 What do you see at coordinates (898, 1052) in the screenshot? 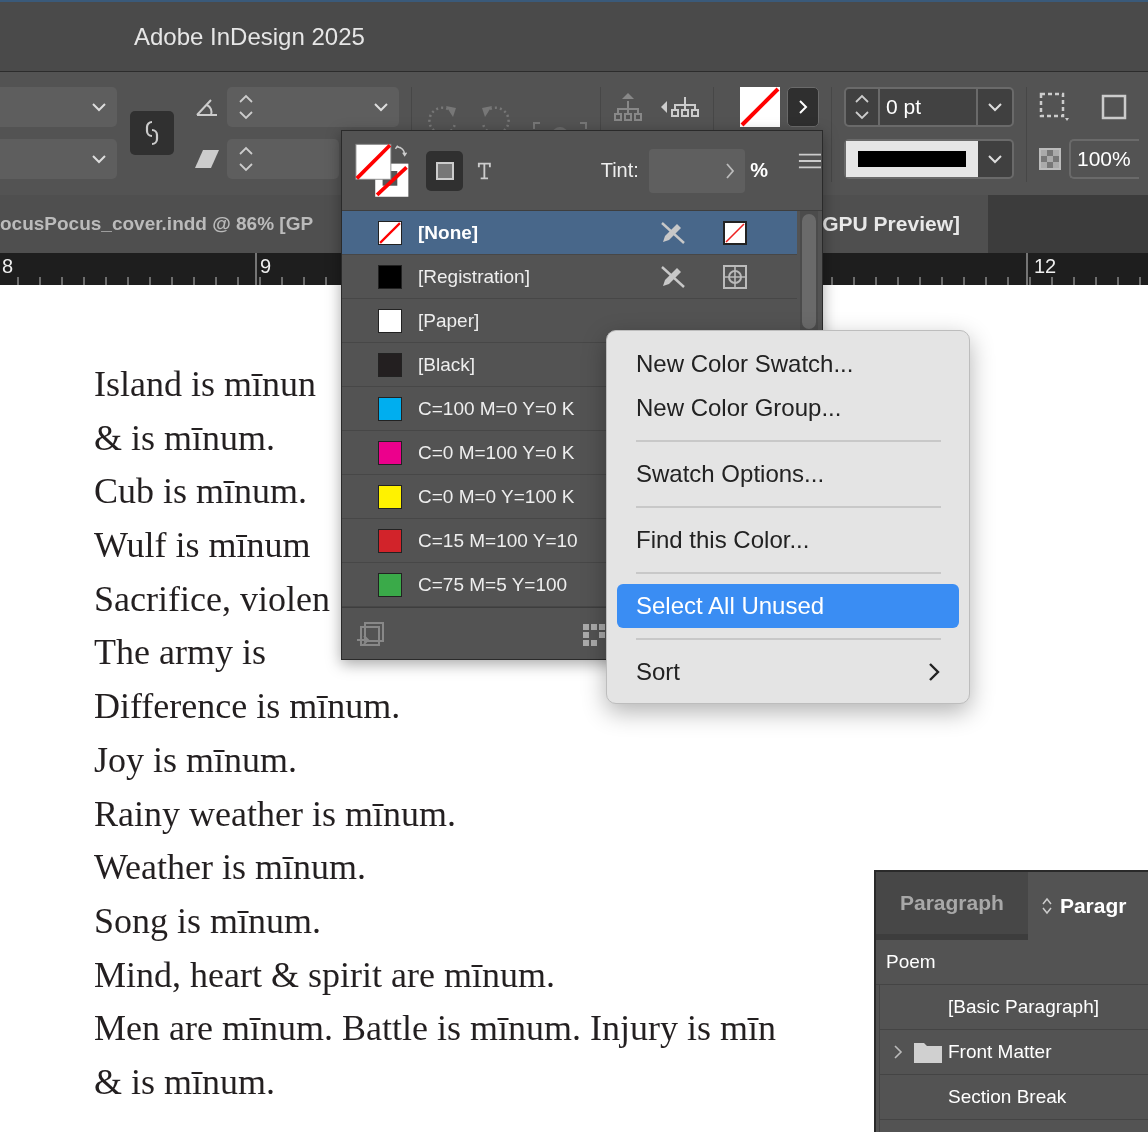
I see `chevron-icon` at bounding box center [898, 1052].